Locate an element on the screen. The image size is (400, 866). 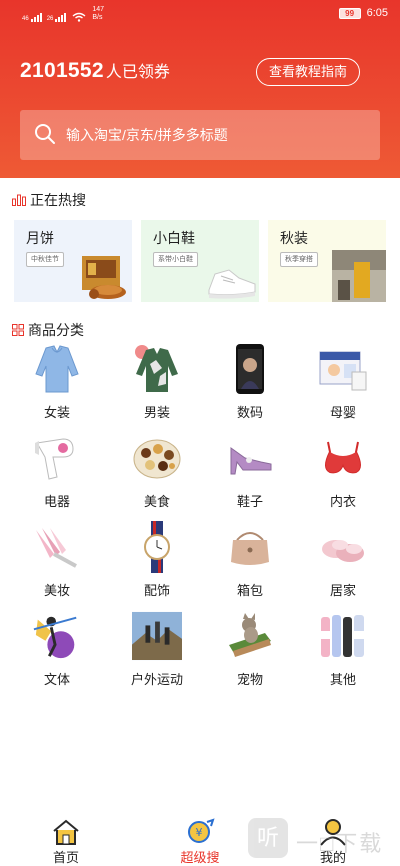
mooncake-image is located at coordinates (104, 277).